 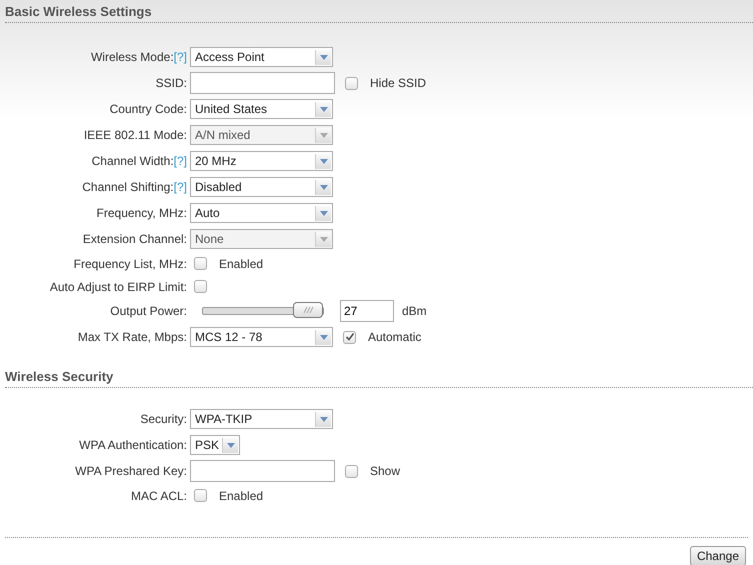 What do you see at coordinates (141, 213) in the screenshot?
I see `field-label: Frequency, MHz:` at bounding box center [141, 213].